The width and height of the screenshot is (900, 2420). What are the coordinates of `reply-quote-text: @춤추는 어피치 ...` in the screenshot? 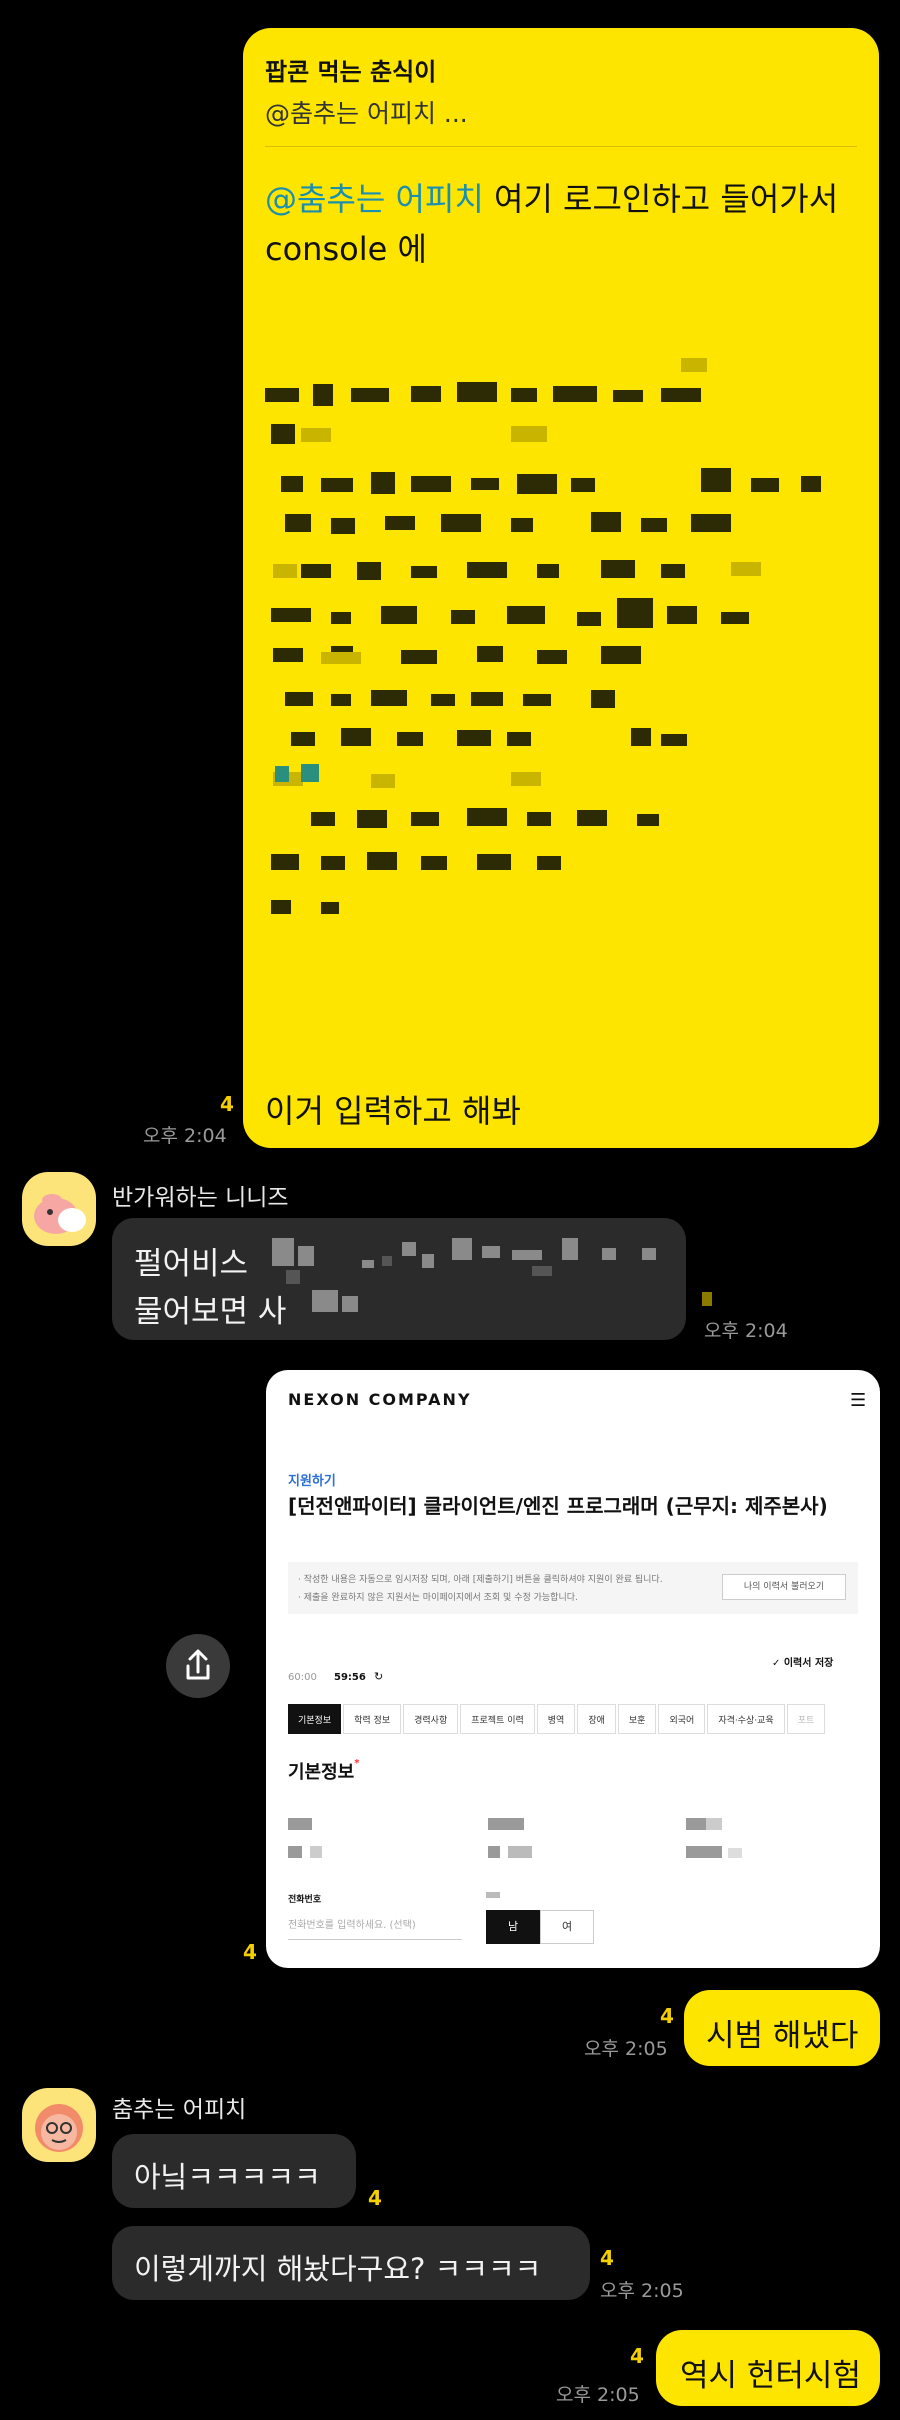 It's located at (366, 113).